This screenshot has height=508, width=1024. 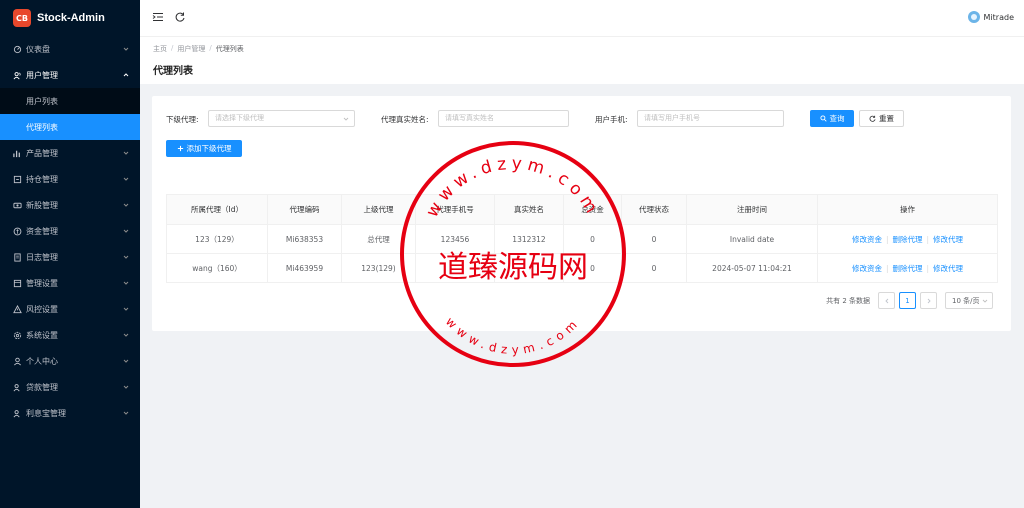 I want to click on menu-fold-icon, so click(x=158, y=17).